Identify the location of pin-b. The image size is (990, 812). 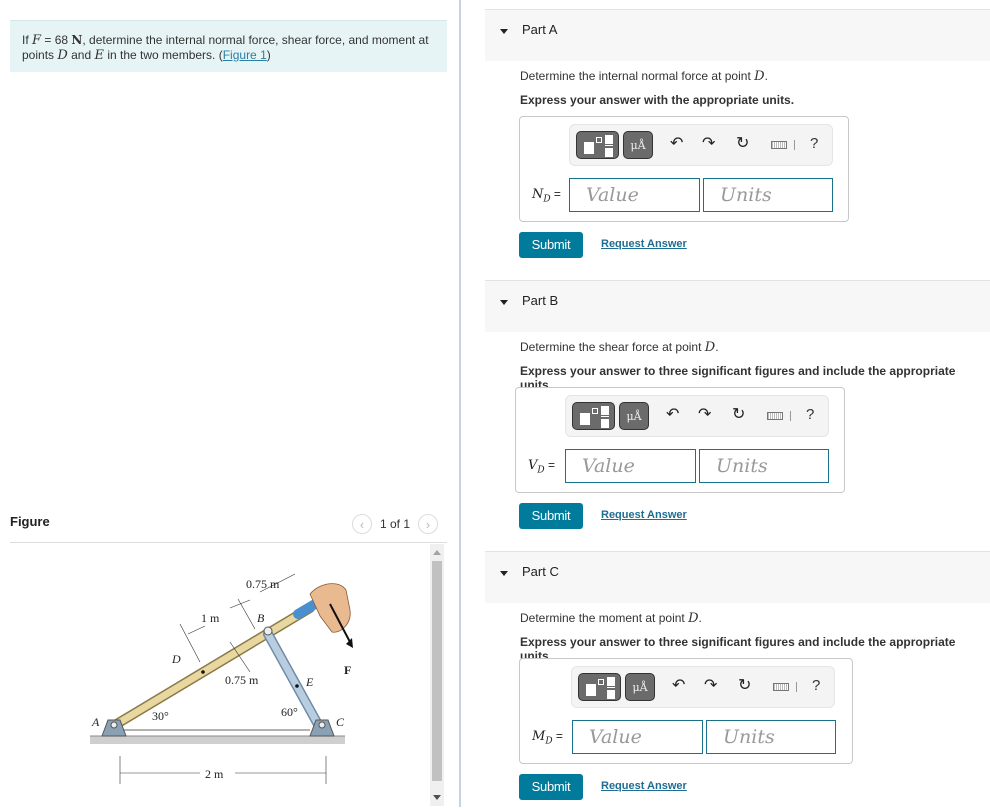
(268, 631).